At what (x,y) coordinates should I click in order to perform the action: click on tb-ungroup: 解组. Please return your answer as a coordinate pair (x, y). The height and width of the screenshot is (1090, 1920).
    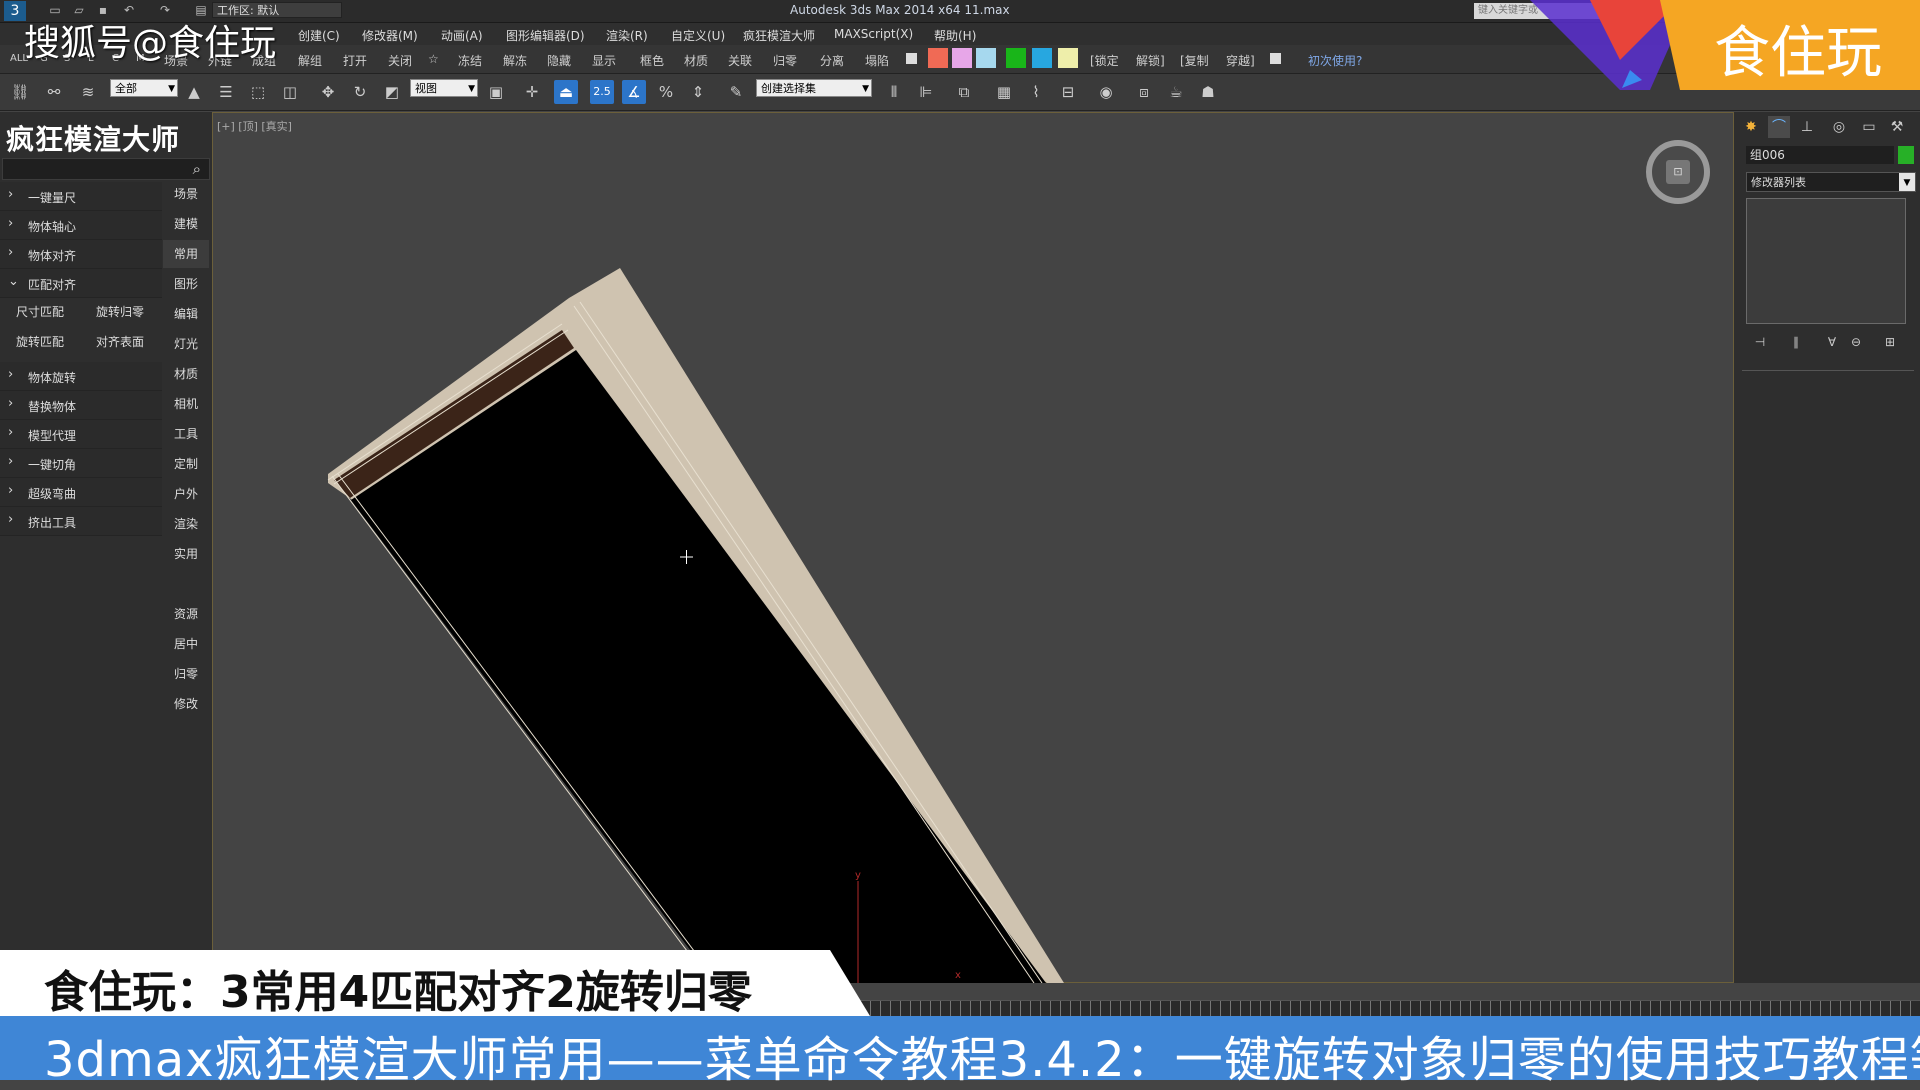
    Looking at the image, I should click on (310, 60).